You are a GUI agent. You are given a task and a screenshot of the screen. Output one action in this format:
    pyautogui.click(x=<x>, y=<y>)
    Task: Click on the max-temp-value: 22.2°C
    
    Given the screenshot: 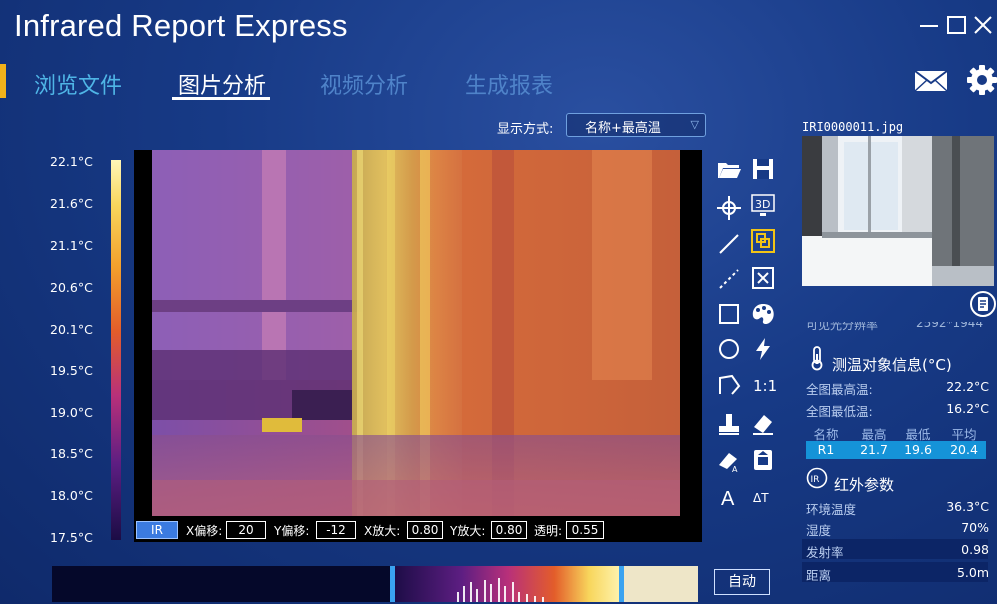 What is the action you would take?
    pyautogui.click(x=967, y=386)
    